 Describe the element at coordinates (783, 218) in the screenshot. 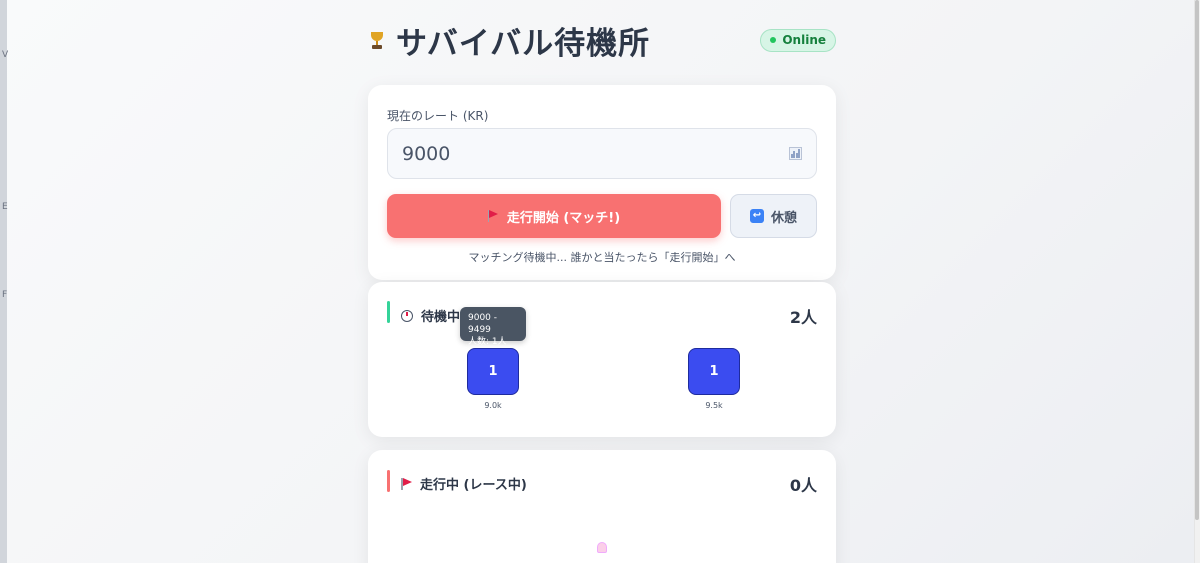

I see `break-label: 休憩` at that location.